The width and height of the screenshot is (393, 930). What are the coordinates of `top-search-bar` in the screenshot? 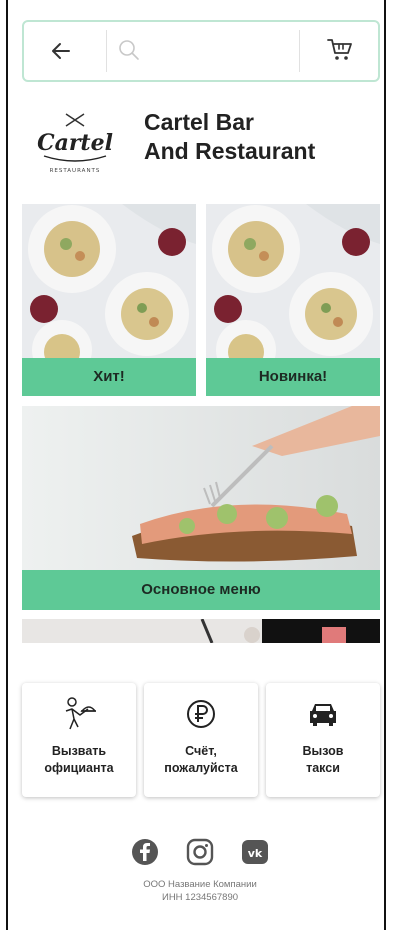 It's located at (201, 51).